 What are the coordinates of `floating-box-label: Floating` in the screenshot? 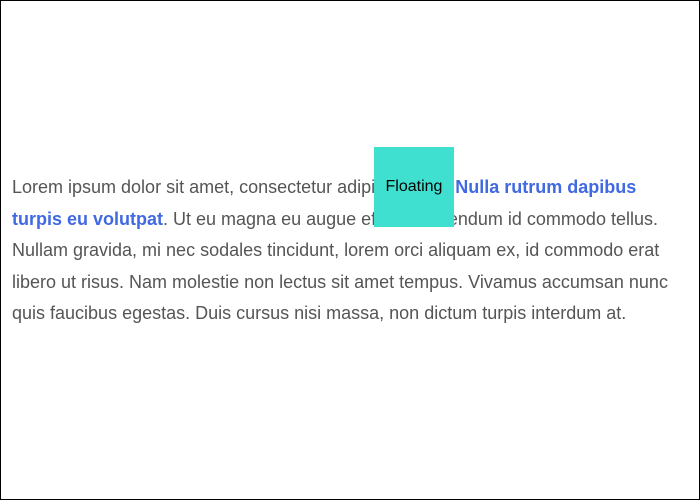 It's located at (414, 186).